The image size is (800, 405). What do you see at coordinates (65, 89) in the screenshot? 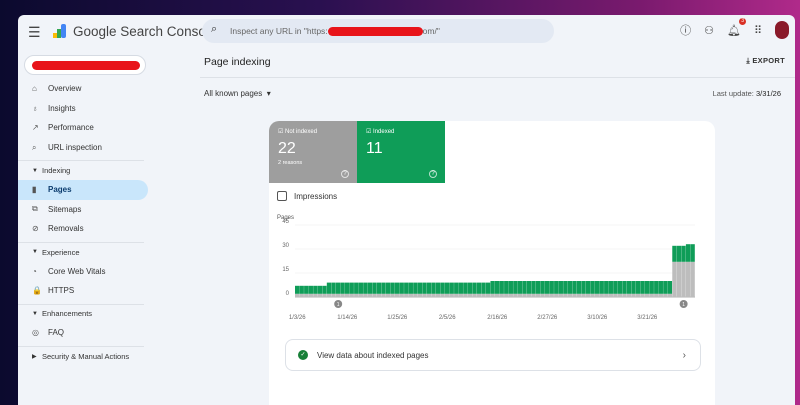
I see `sidebar-item-label: Overview` at bounding box center [65, 89].